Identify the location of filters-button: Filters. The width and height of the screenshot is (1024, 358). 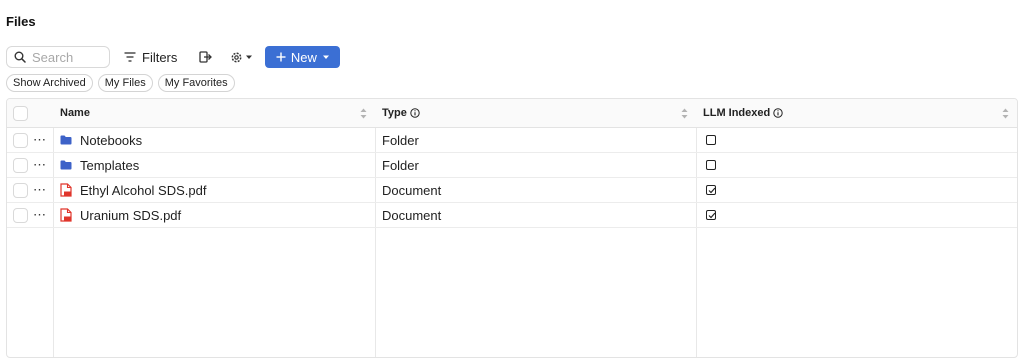
(150, 57).